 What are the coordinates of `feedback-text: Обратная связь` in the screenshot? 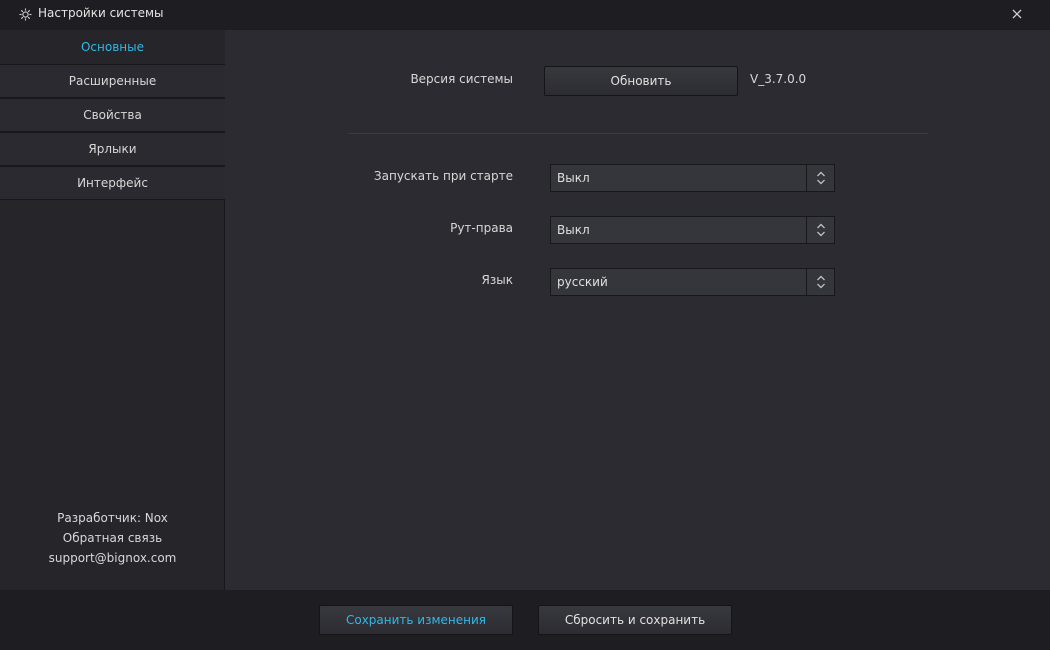 It's located at (112, 538).